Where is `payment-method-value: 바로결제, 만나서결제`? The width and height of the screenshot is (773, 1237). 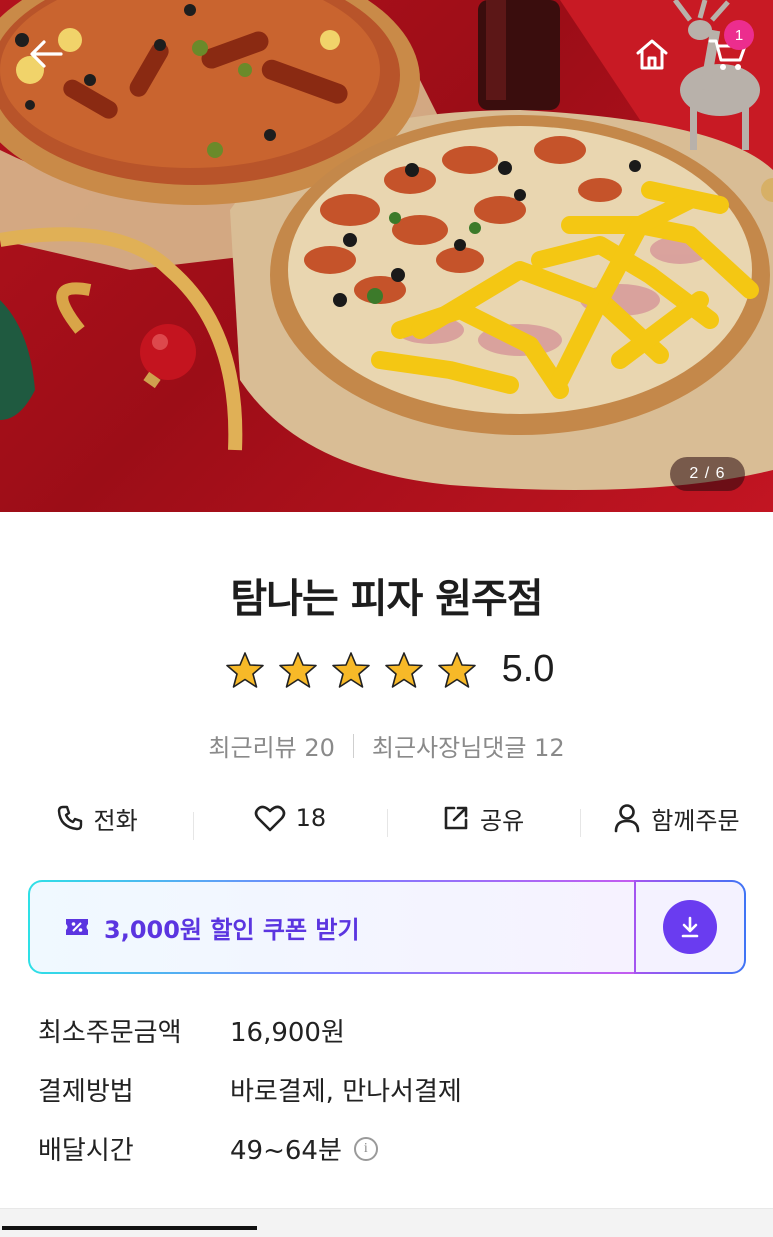 payment-method-value: 바로결제, 만나서결제 is located at coordinates (346, 1092).